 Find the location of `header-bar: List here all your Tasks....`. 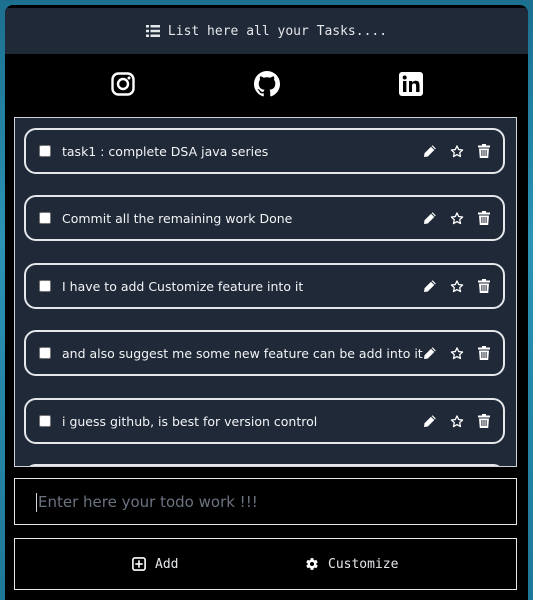

header-bar: List here all your Tasks.... is located at coordinates (266, 31).